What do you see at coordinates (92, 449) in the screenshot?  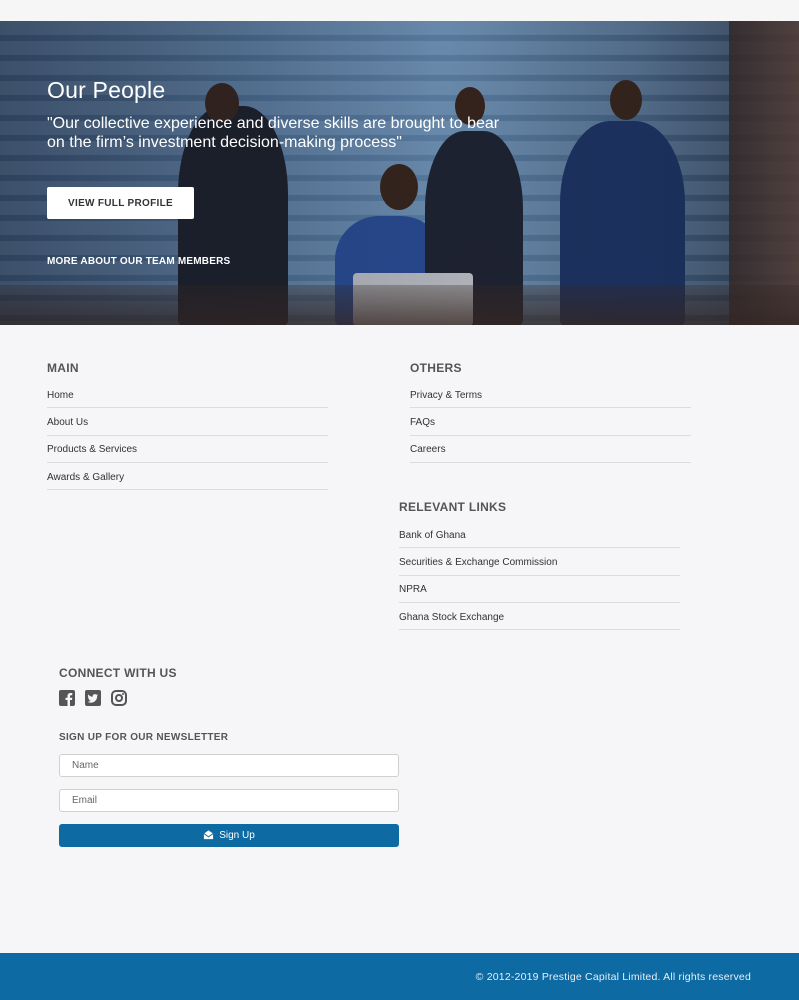 I see `main-link-products-services: Products & Services` at bounding box center [92, 449].